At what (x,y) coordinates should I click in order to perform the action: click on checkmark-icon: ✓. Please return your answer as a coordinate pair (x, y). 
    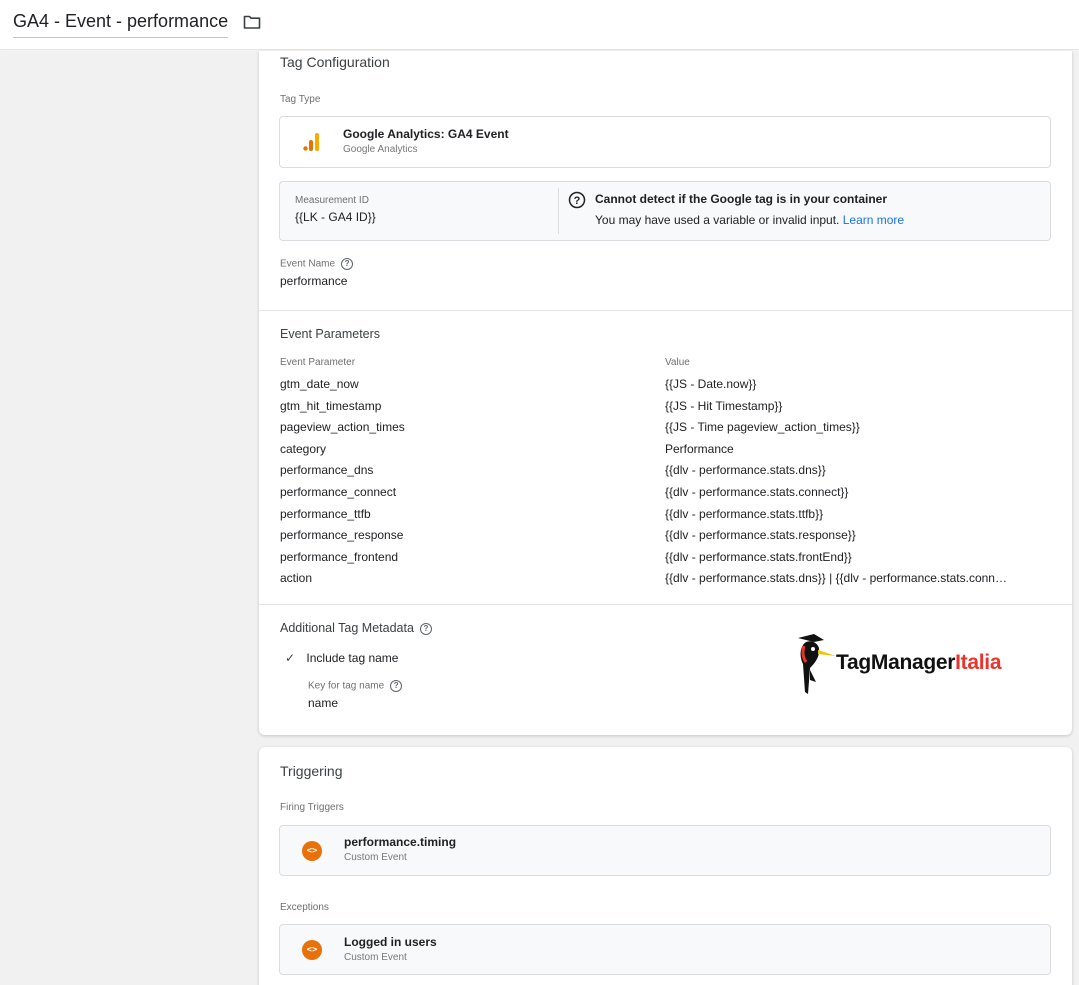
    Looking at the image, I should click on (290, 658).